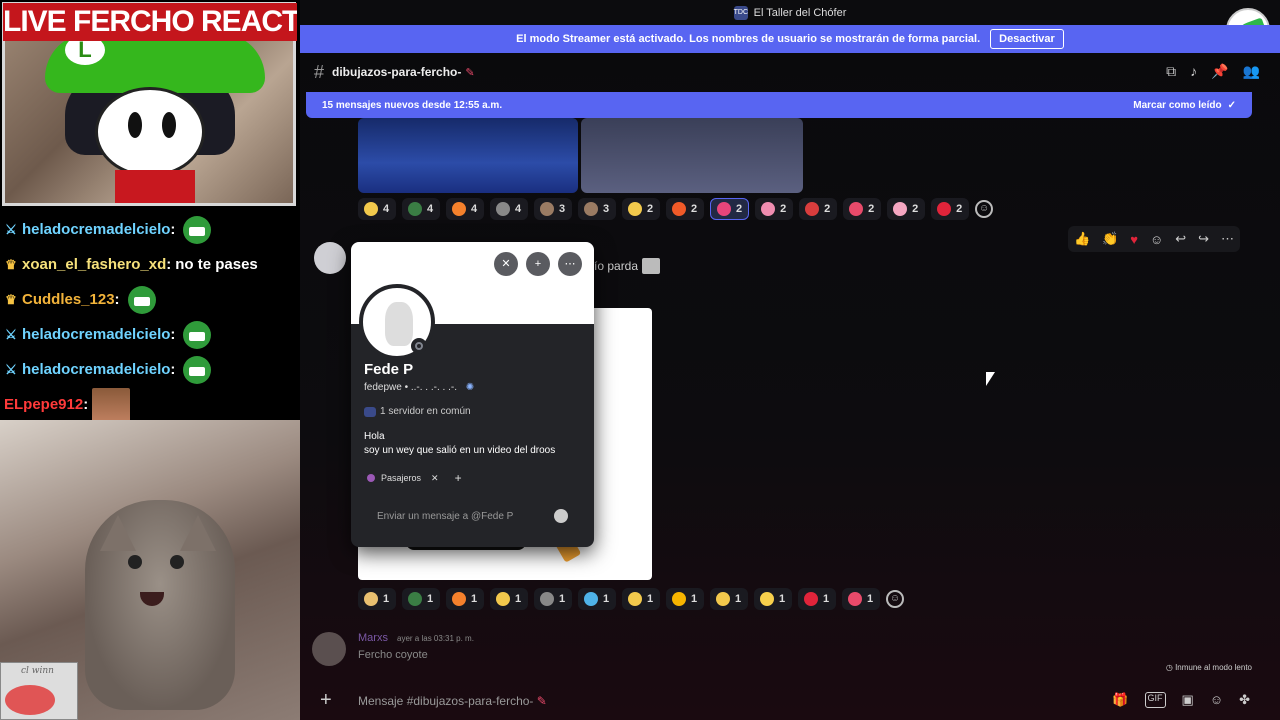  I want to click on profile-display-name: Fede P, so click(389, 369).